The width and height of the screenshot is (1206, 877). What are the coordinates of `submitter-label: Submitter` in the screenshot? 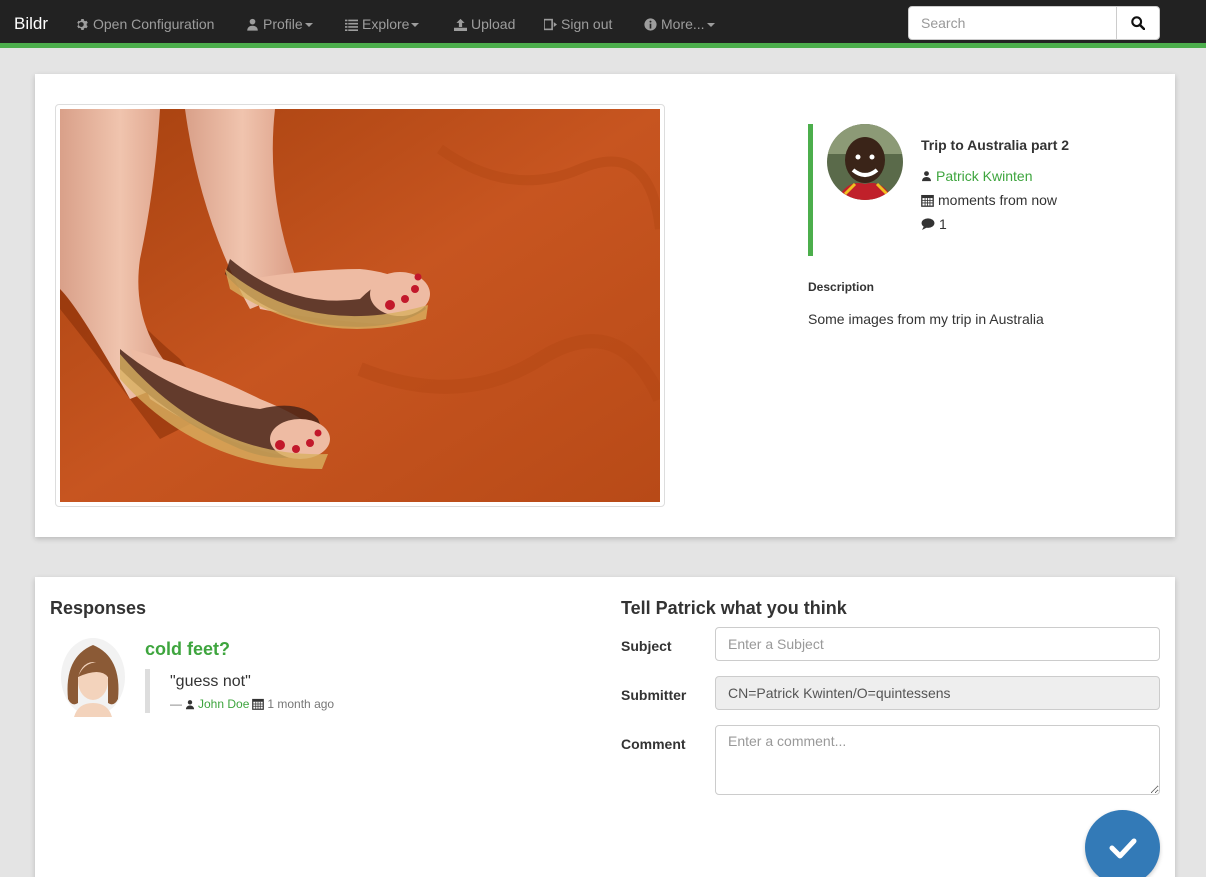 It's located at (654, 695).